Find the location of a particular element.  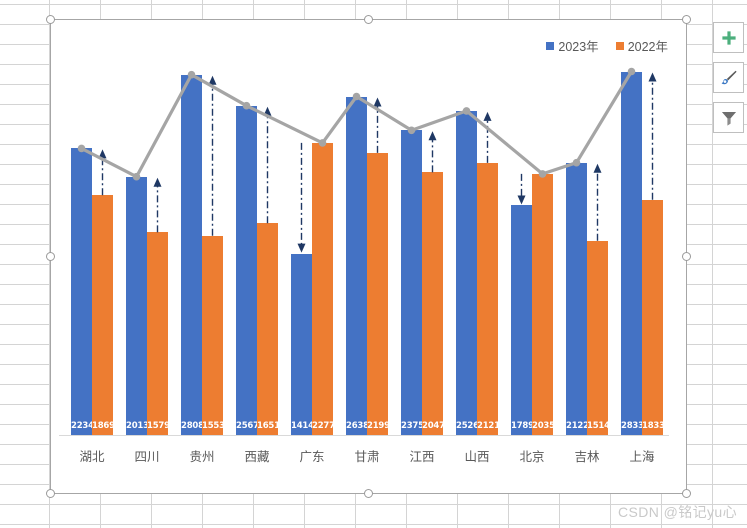

data-label: 1553 is located at coordinates (213, 426).